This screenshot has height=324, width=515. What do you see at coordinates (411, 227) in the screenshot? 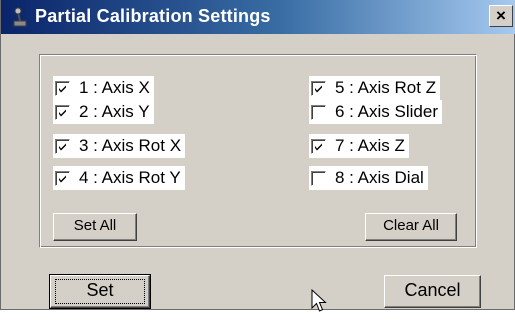
I see `clear-all-button: Clear All` at bounding box center [411, 227].